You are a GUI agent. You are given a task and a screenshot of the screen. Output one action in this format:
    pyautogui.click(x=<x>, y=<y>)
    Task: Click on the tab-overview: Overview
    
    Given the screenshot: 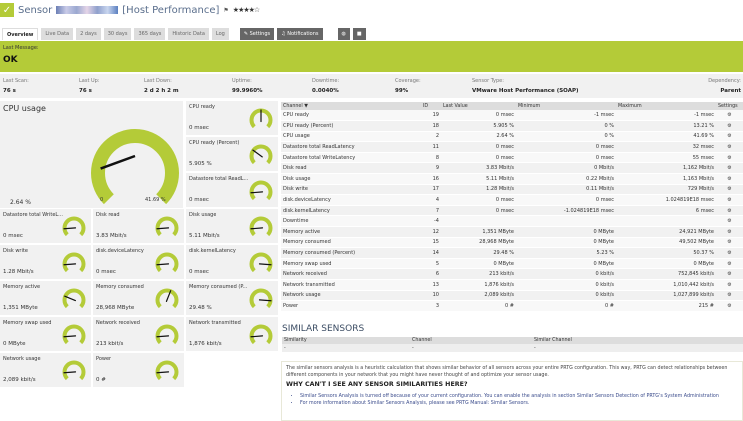 What is the action you would take?
    pyautogui.click(x=20, y=34)
    